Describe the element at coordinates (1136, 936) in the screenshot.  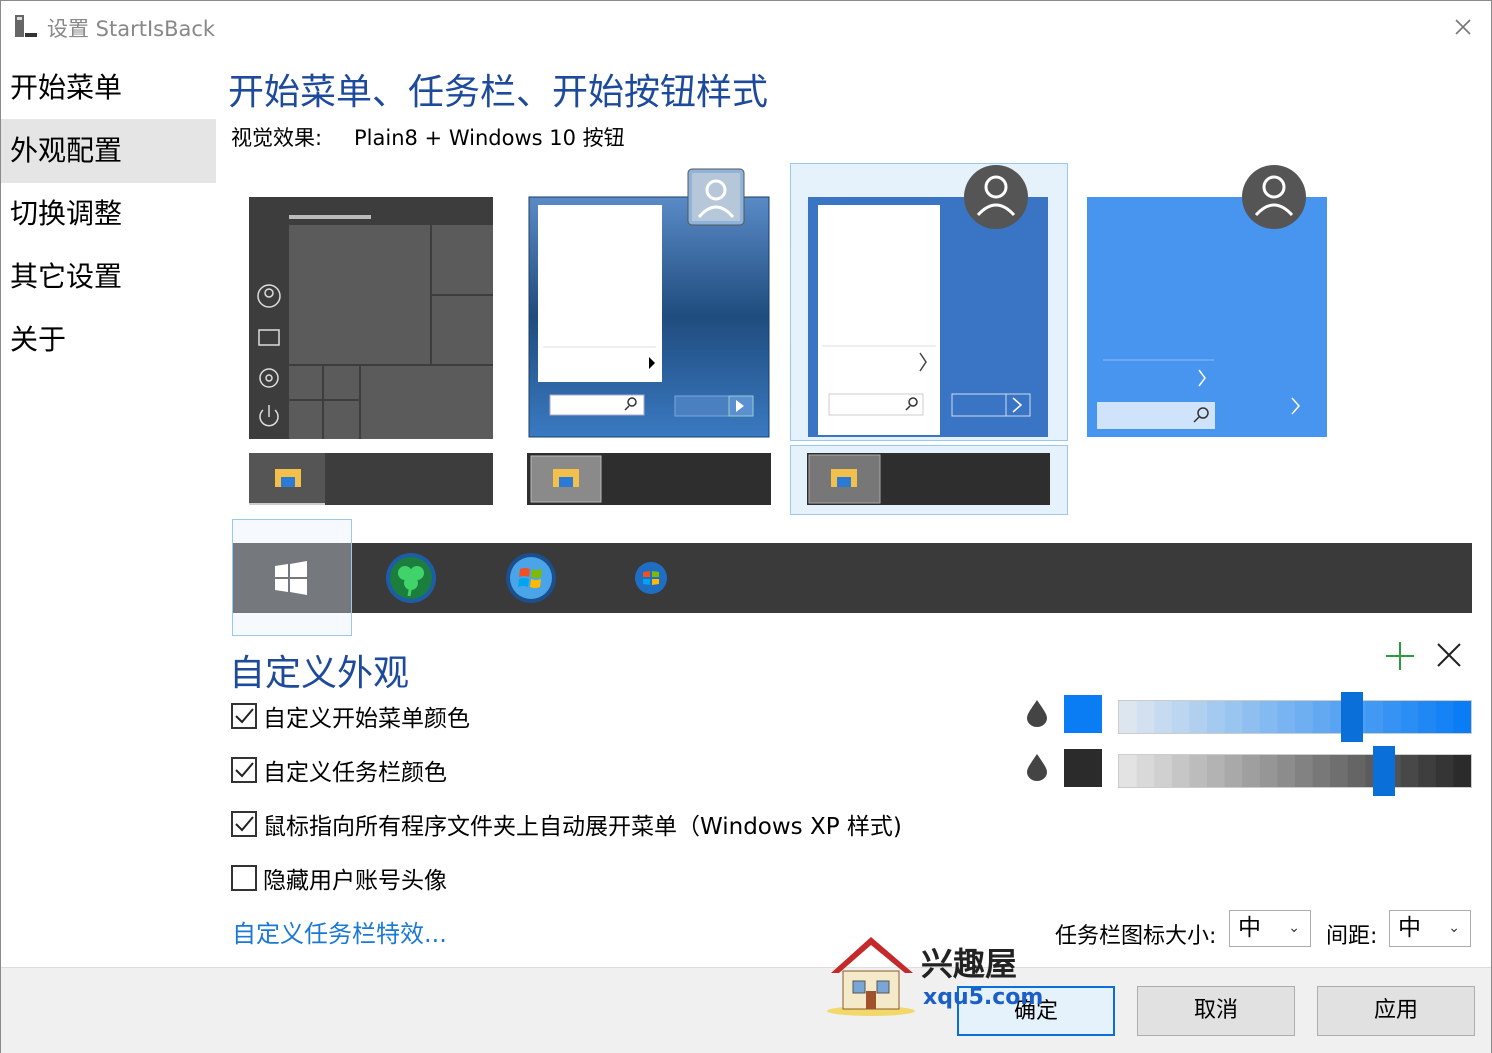
I see `icon-size-label: 任务栏图标大小:` at that location.